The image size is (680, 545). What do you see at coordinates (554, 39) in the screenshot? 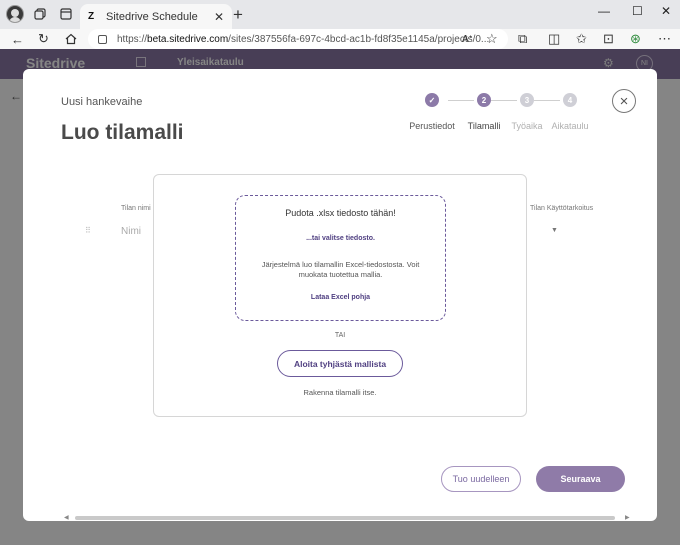
I see `split-screen-icon: ◫` at bounding box center [554, 39].